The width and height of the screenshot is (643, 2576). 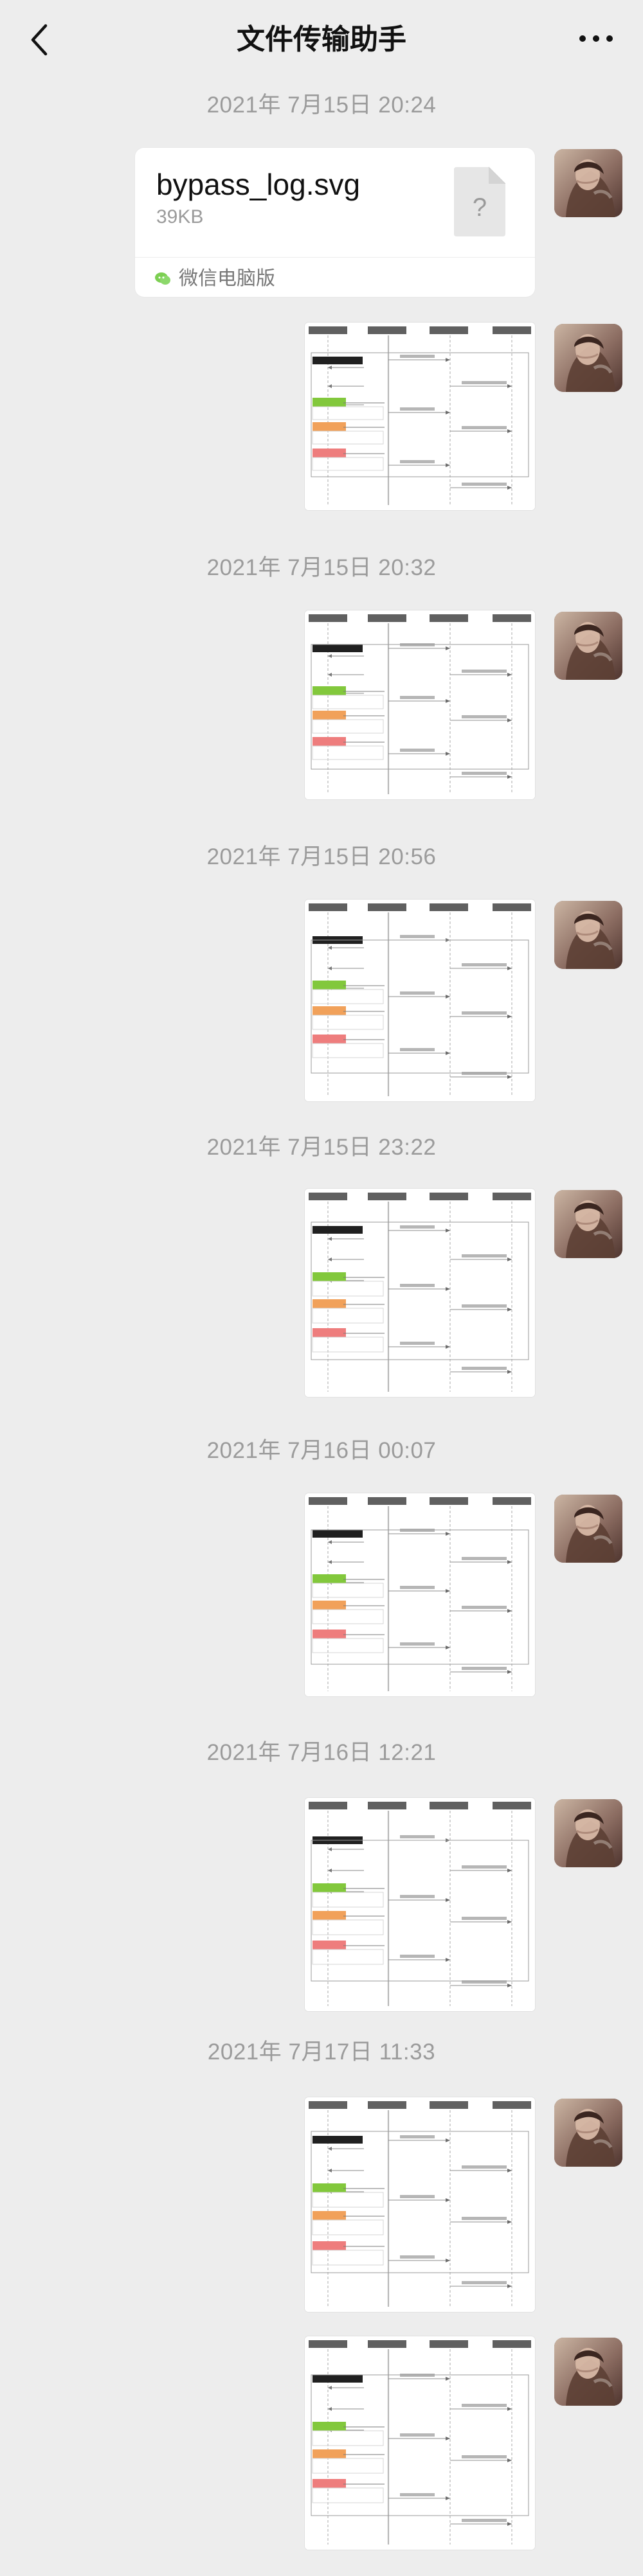 I want to click on chat-header: 文件传输助手, so click(x=321, y=41).